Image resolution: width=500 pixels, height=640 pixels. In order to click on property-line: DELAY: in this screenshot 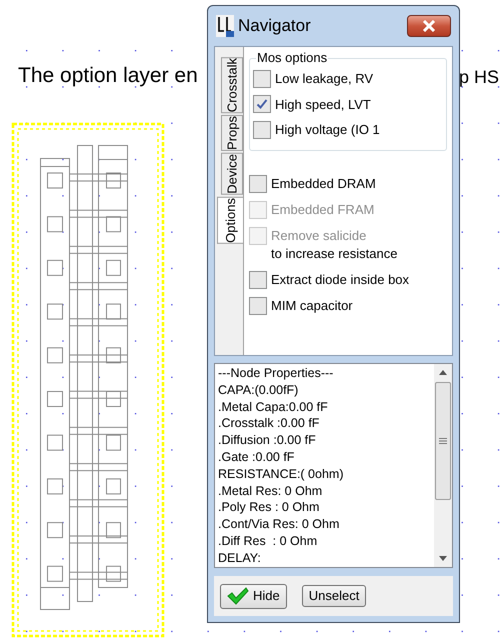, I will do `click(240, 558)`.